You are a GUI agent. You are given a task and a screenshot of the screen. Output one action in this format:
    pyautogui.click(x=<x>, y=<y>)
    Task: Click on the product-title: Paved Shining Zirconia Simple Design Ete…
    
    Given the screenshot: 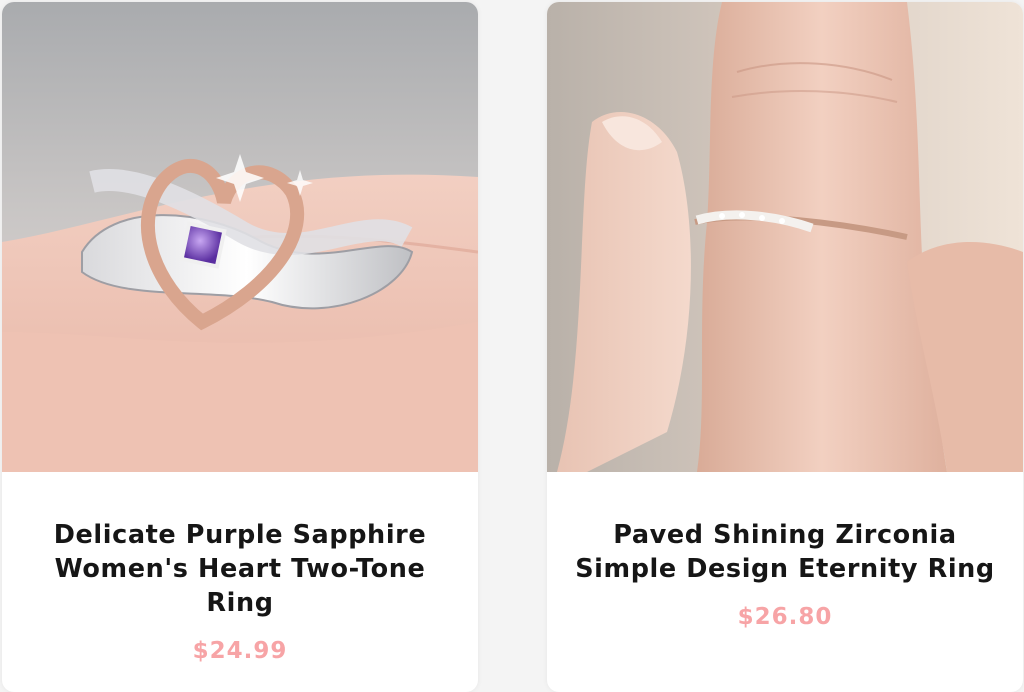 What is the action you would take?
    pyautogui.click(x=785, y=552)
    